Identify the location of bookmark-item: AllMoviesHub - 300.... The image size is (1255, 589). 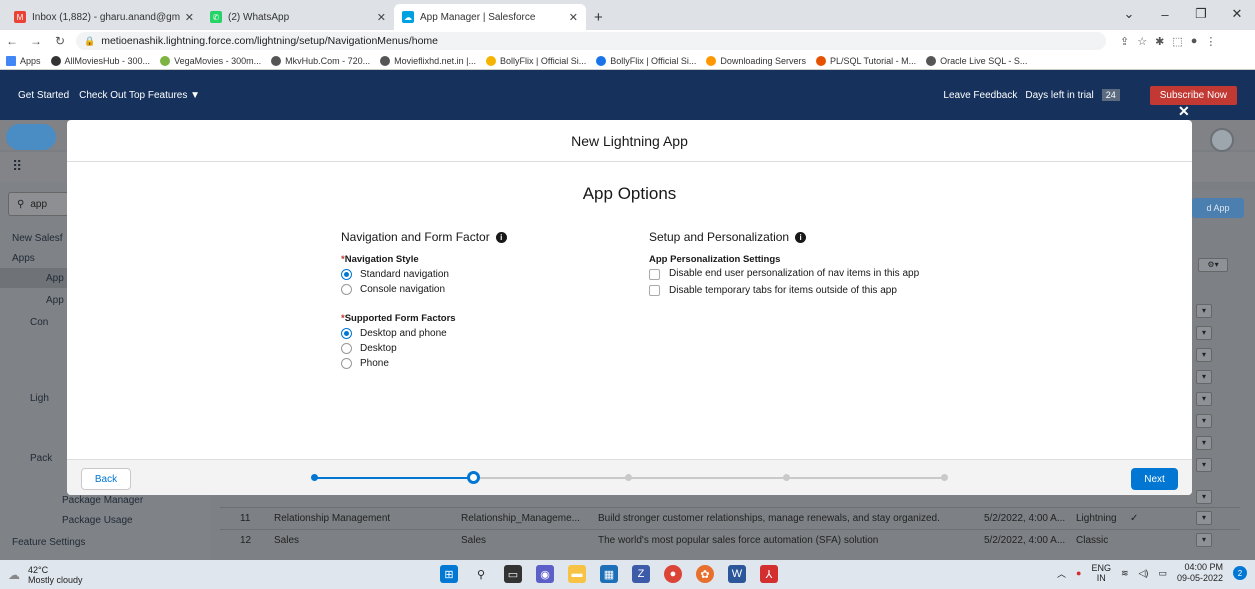
(100, 60).